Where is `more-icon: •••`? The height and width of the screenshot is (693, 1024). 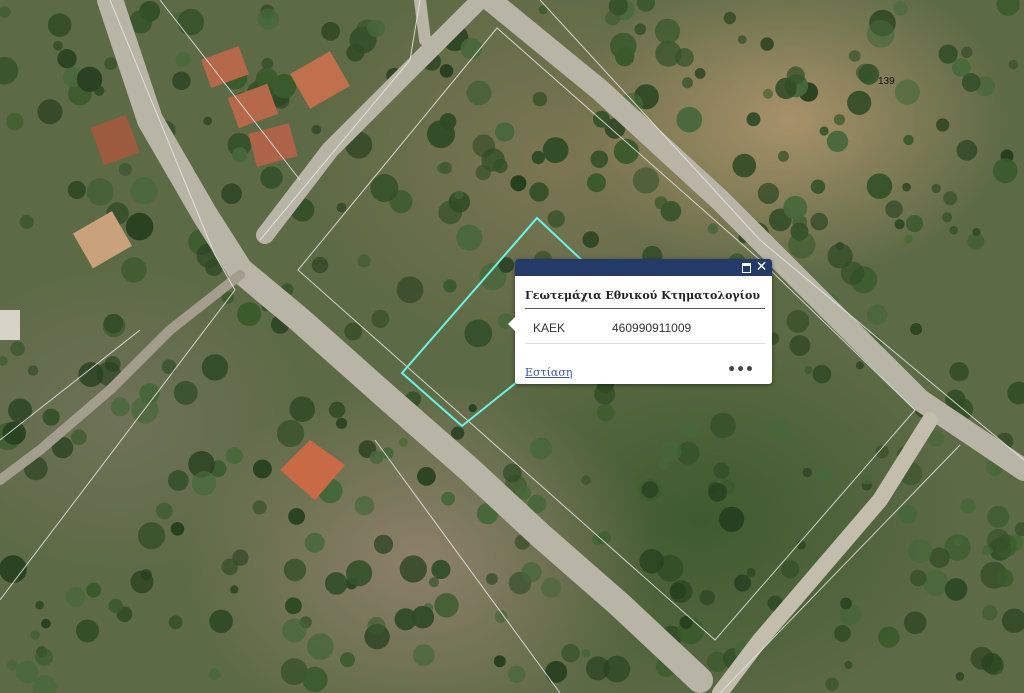
more-icon: ••• is located at coordinates (740, 370).